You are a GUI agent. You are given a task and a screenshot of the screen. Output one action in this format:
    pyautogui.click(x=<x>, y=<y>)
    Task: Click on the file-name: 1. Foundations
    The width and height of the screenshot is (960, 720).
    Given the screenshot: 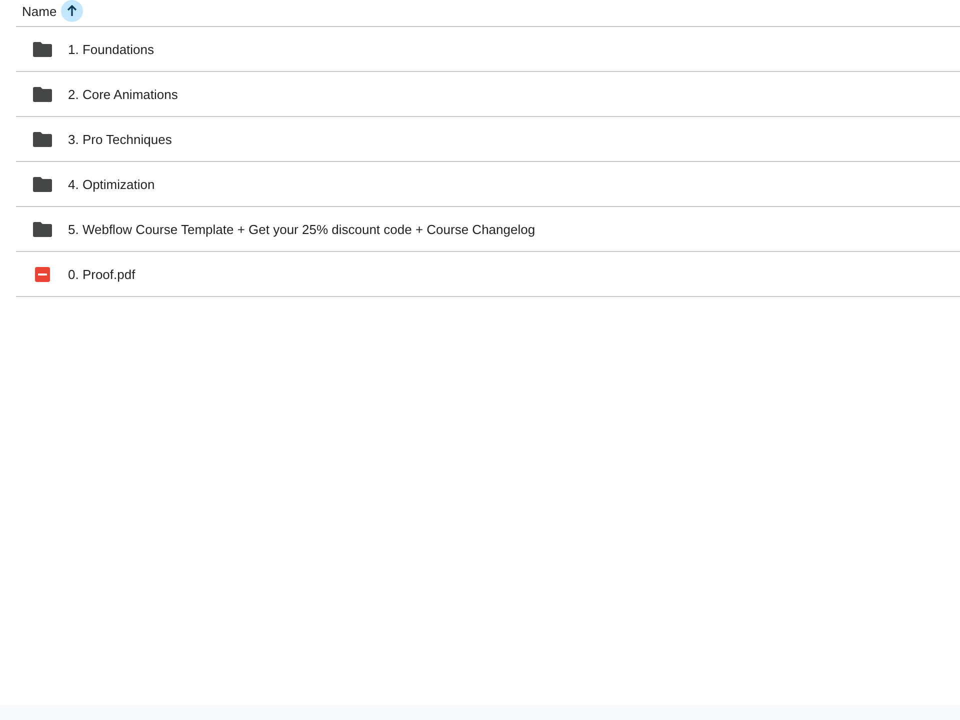 What is the action you would take?
    pyautogui.click(x=111, y=49)
    